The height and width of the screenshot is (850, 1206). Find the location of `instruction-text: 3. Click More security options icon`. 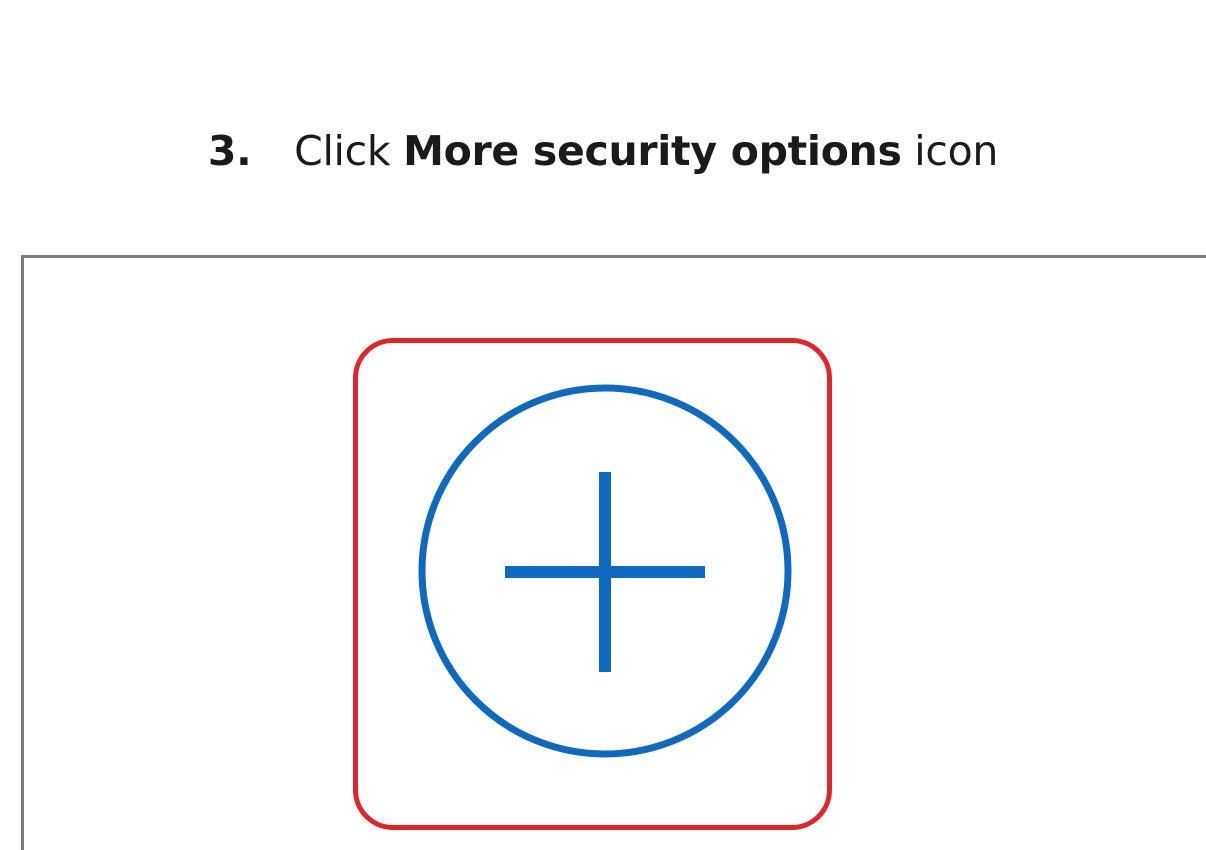

instruction-text: 3. Click More security options icon is located at coordinates (603, 151).